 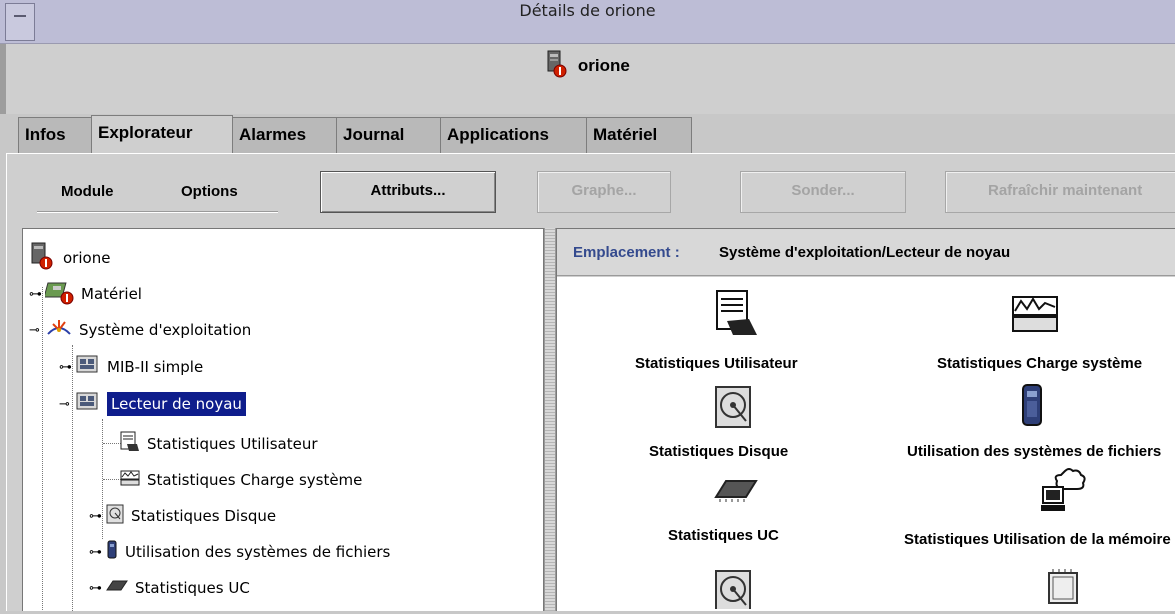 I want to click on tree-connector, so click(x=72, y=478).